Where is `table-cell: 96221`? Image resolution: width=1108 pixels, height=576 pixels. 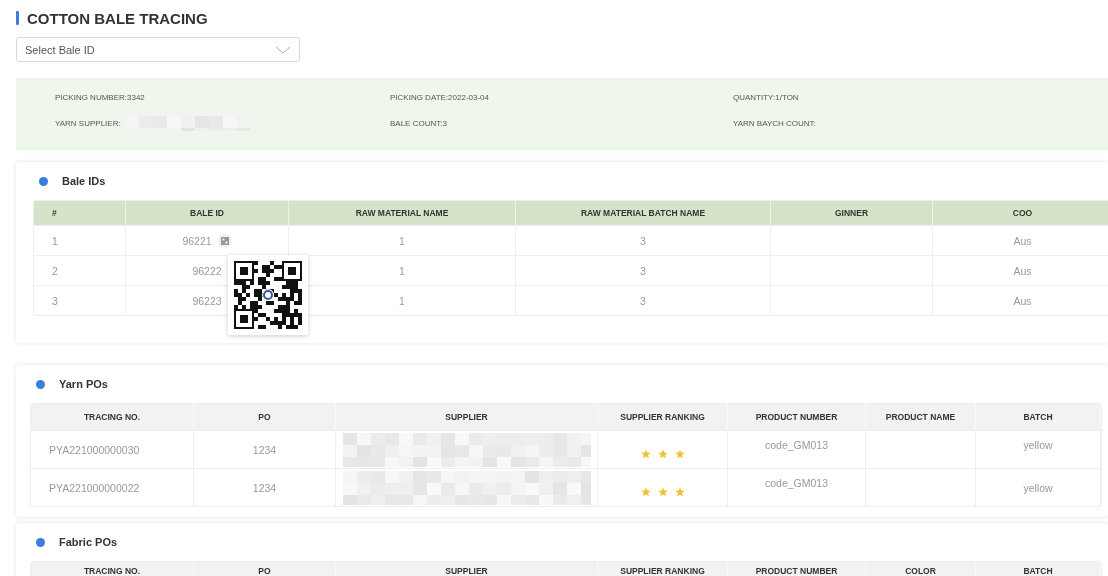
table-cell: 96221 is located at coordinates (197, 240).